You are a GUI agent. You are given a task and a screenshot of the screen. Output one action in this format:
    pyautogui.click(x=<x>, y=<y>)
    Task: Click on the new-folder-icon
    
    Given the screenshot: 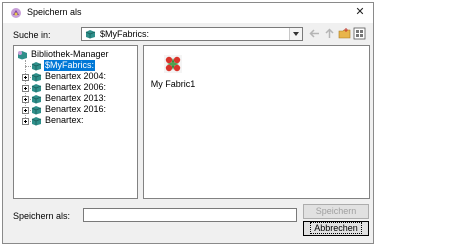 What is the action you would take?
    pyautogui.click(x=344, y=33)
    